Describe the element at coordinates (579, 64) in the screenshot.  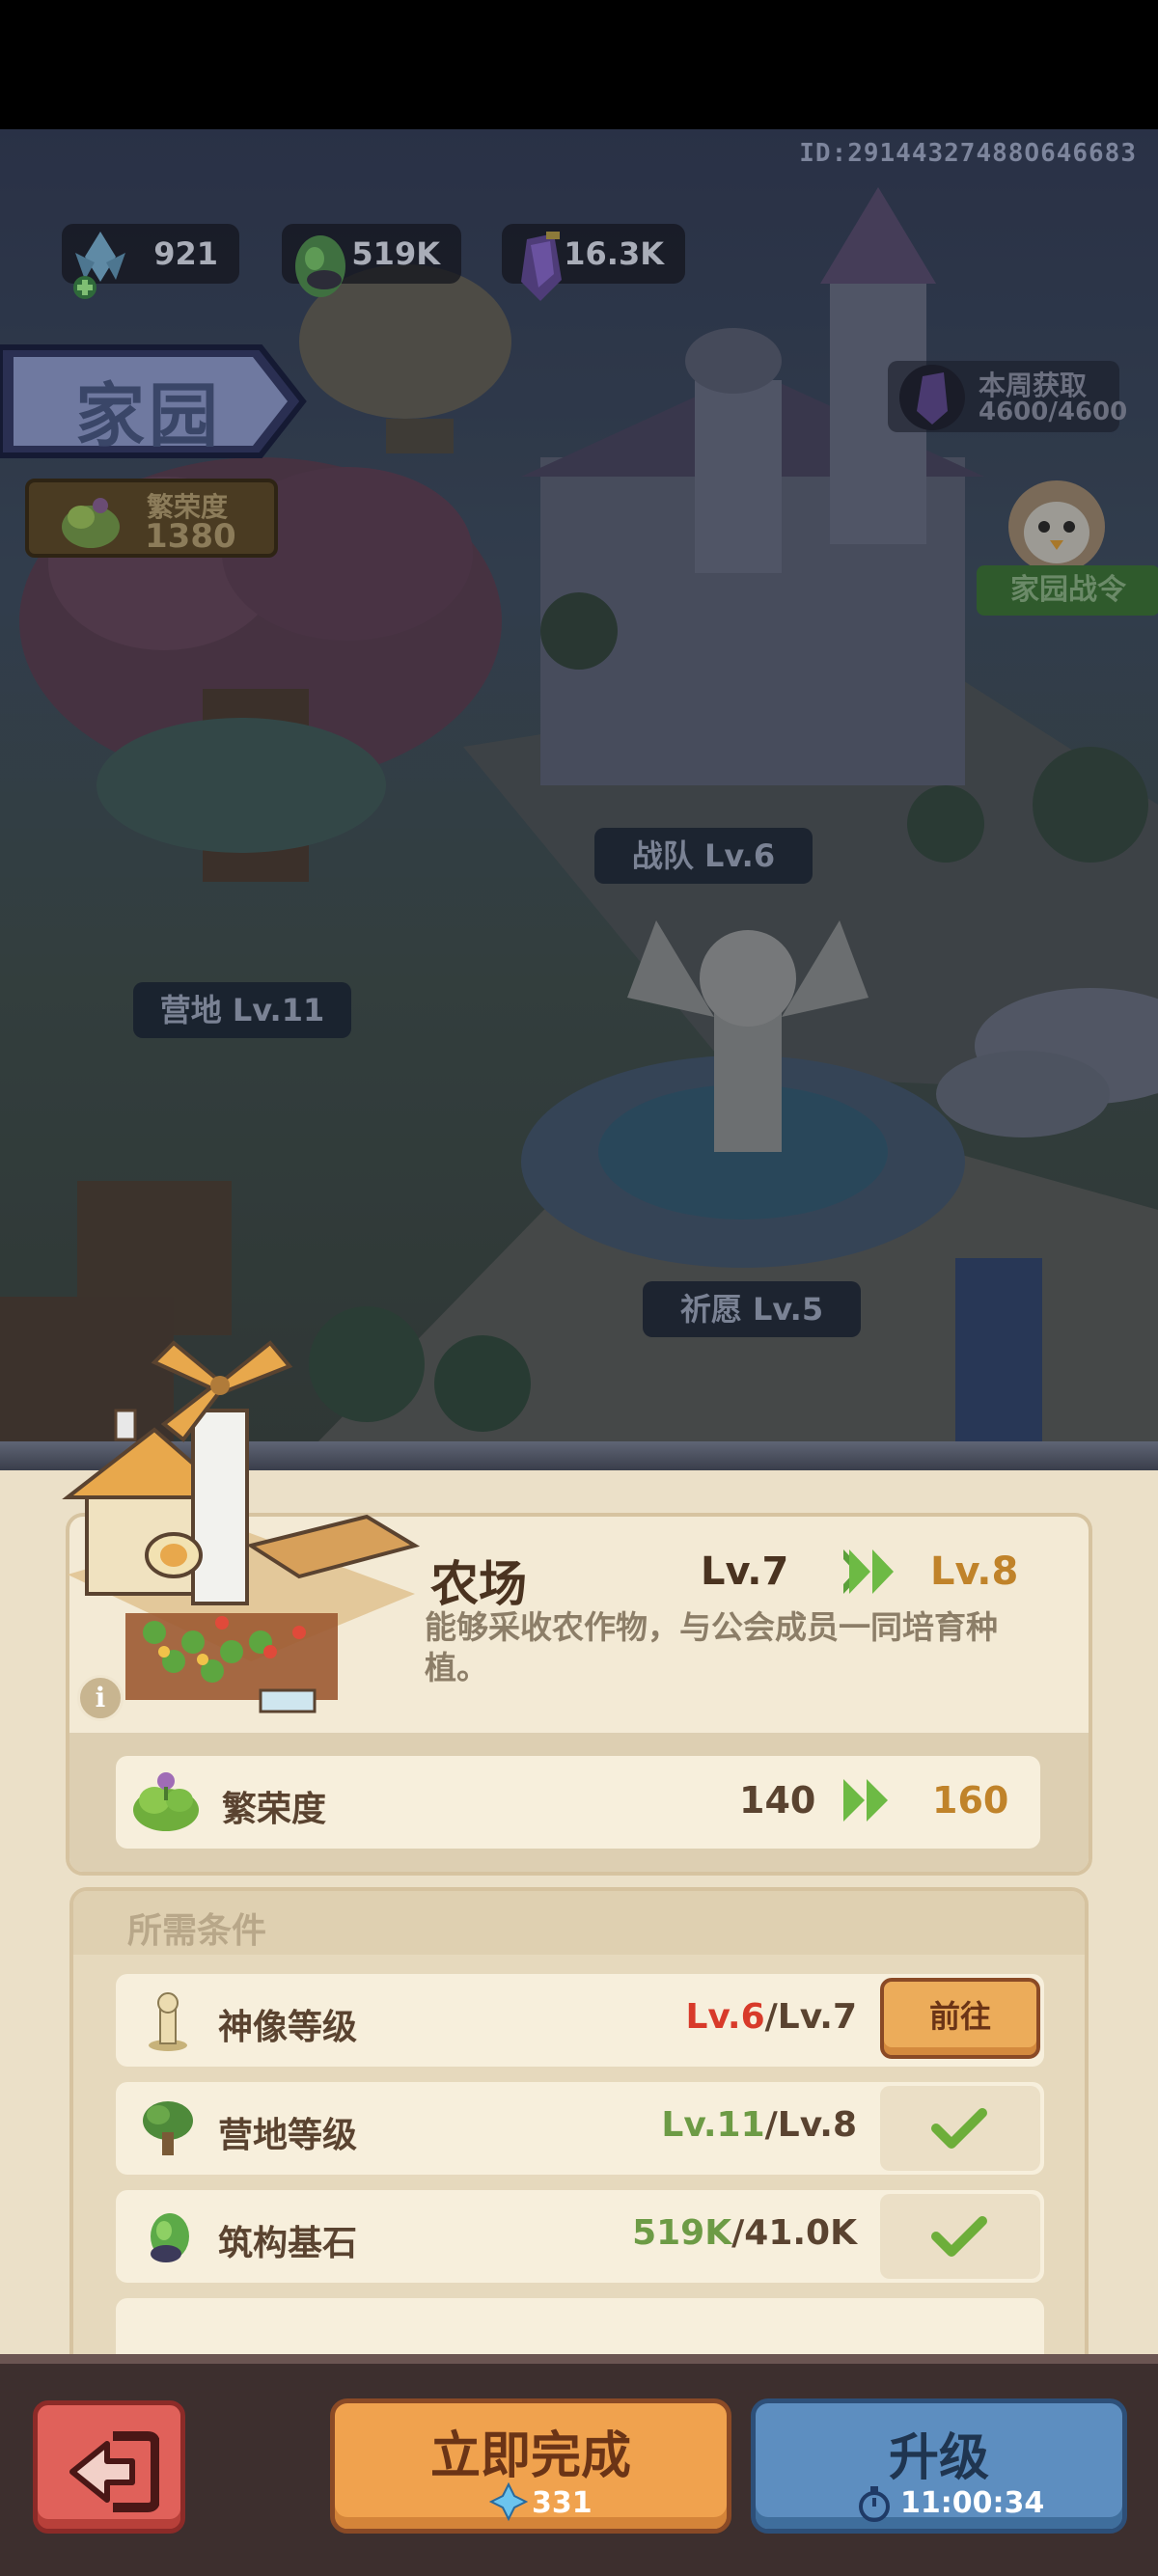
I see `status-bar` at that location.